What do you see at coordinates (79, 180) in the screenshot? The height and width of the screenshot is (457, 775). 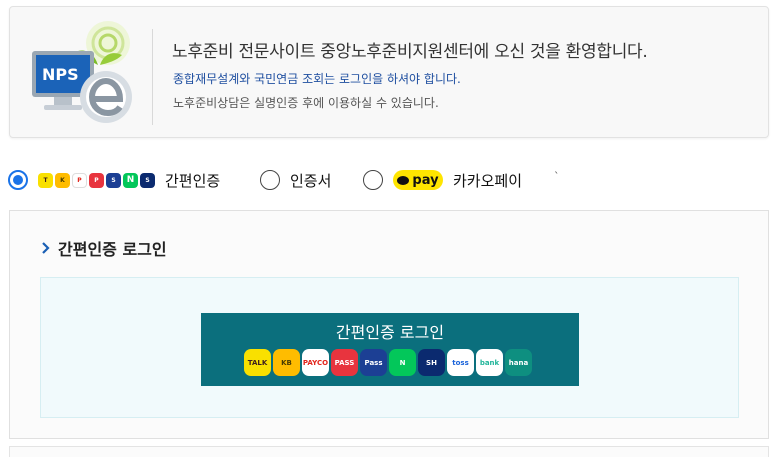 I see `payco-icon: P` at bounding box center [79, 180].